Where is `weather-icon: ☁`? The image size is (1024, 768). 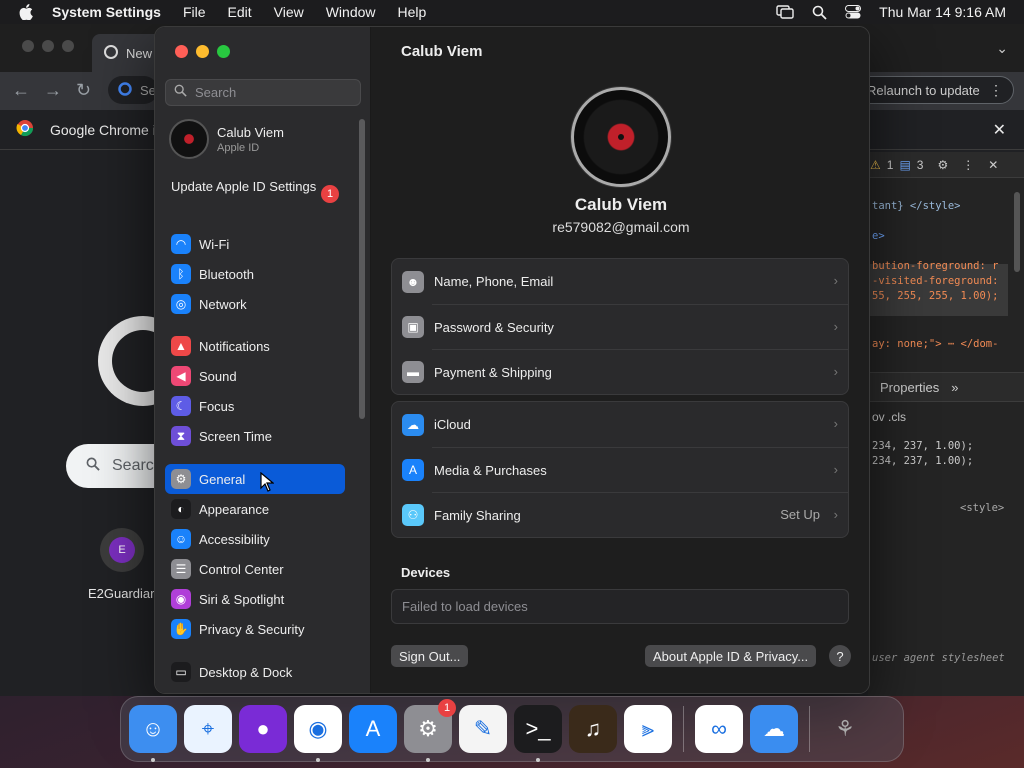
weather-icon: ☁ is located at coordinates (774, 729).